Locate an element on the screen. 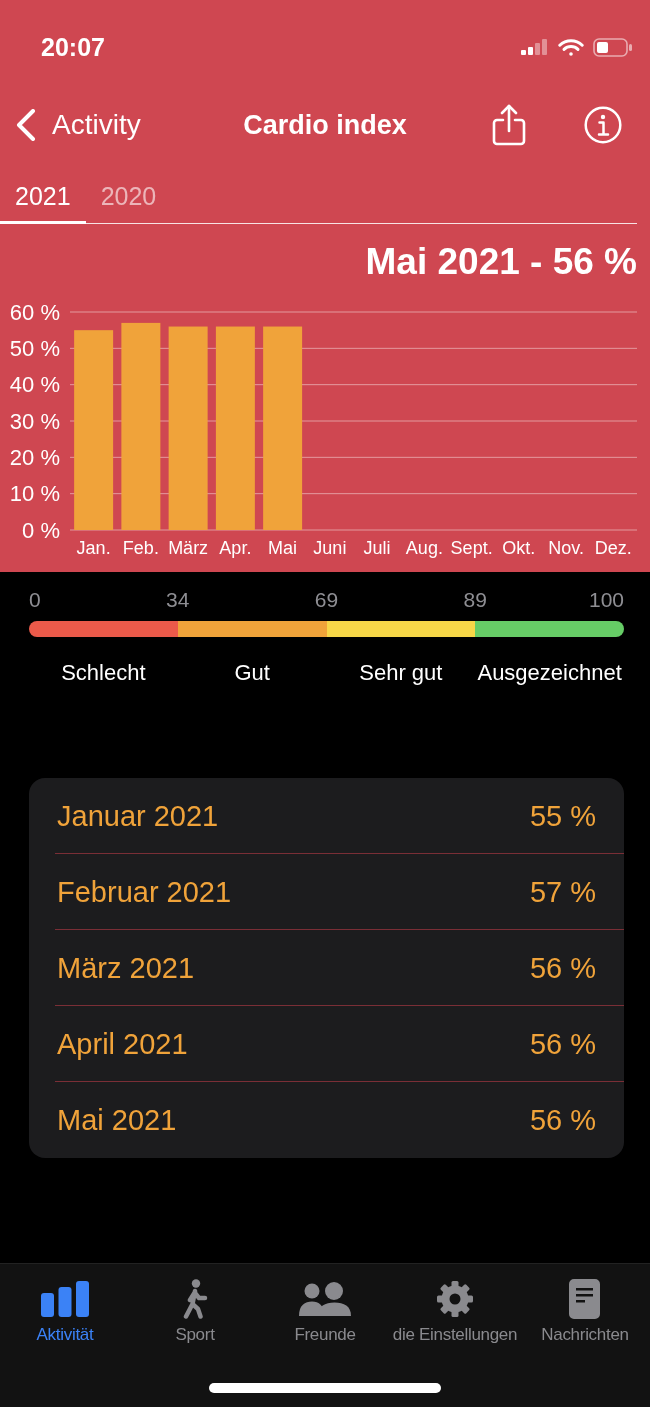 The image size is (650, 1407). scale-tick-label: 69 is located at coordinates (326, 600).